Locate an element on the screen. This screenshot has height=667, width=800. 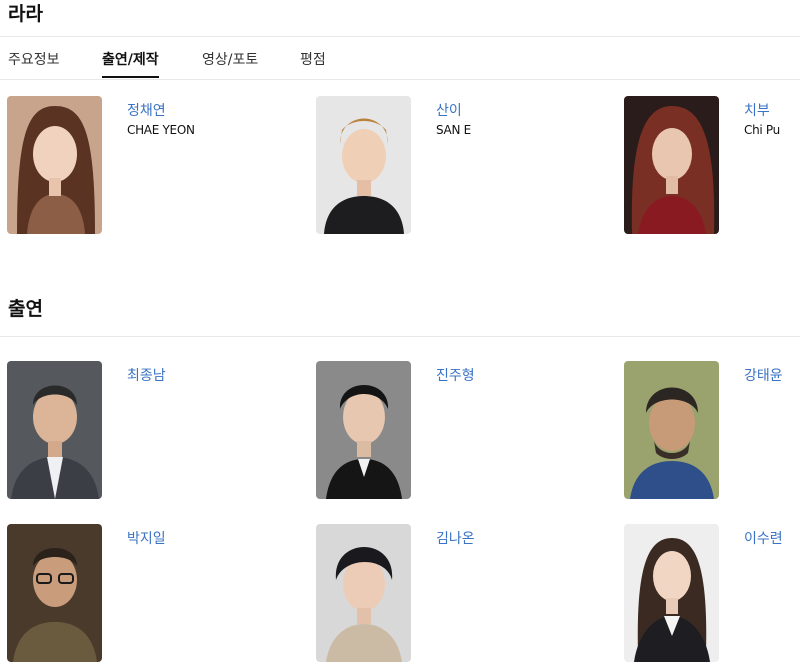
person-name: 최종남 is located at coordinates (146, 375).